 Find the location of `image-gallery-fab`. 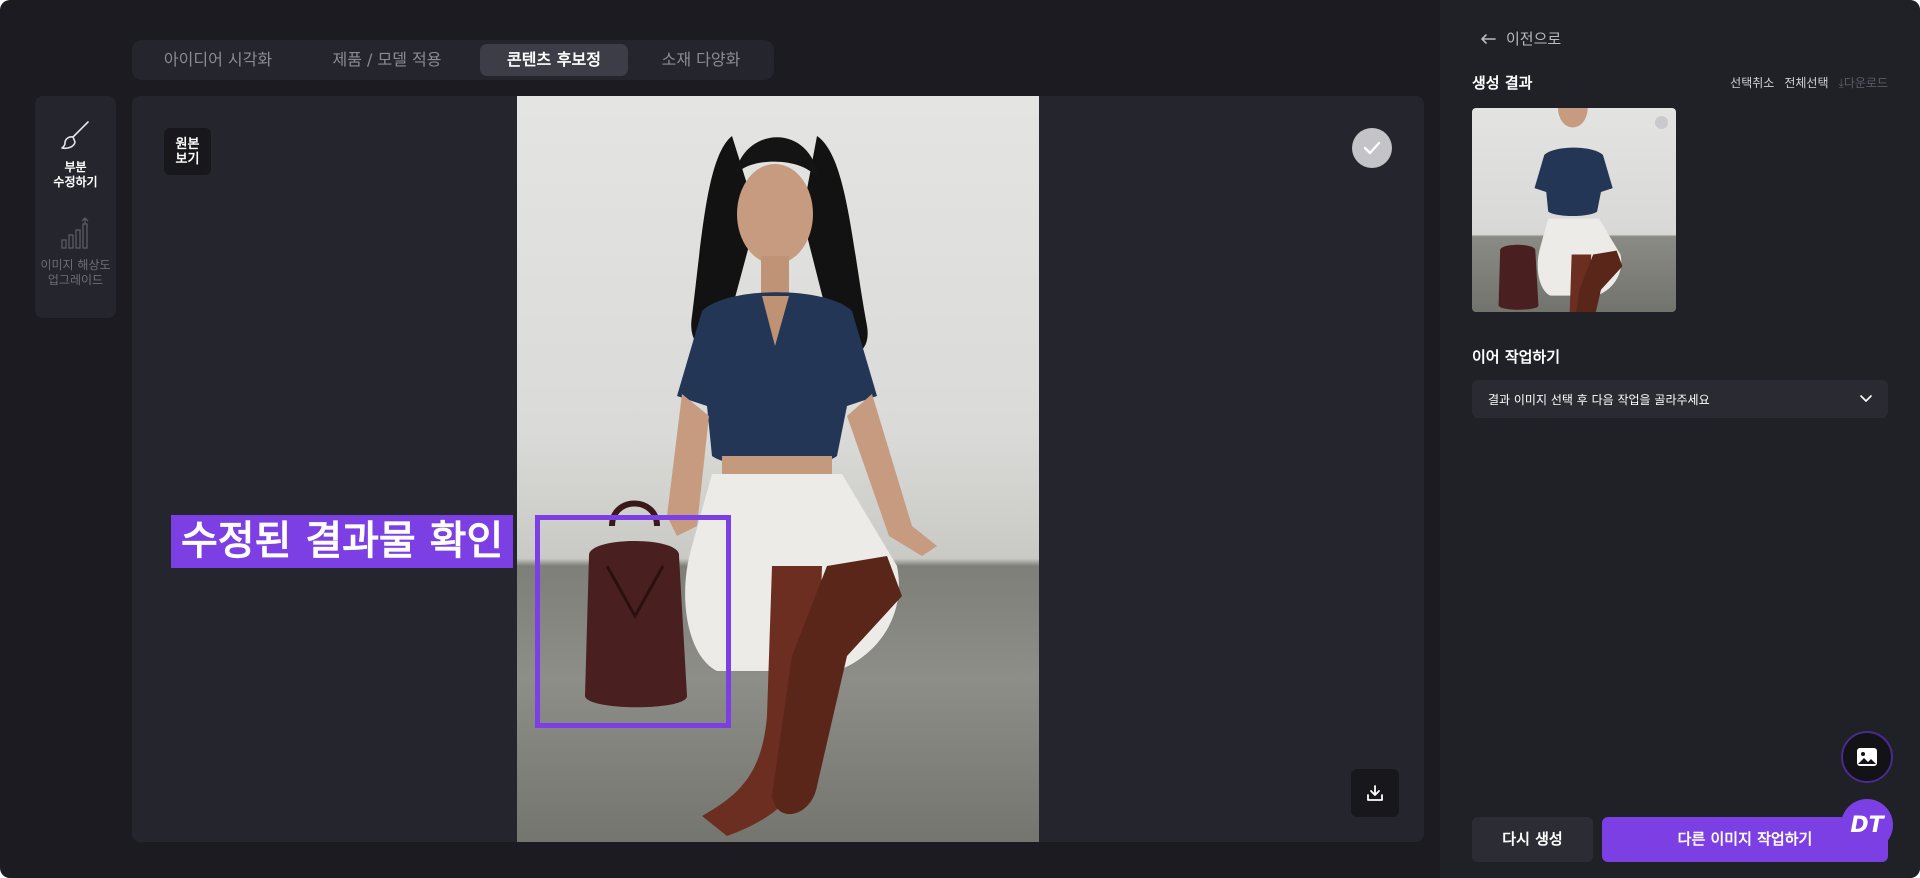

image-gallery-fab is located at coordinates (1867, 757).